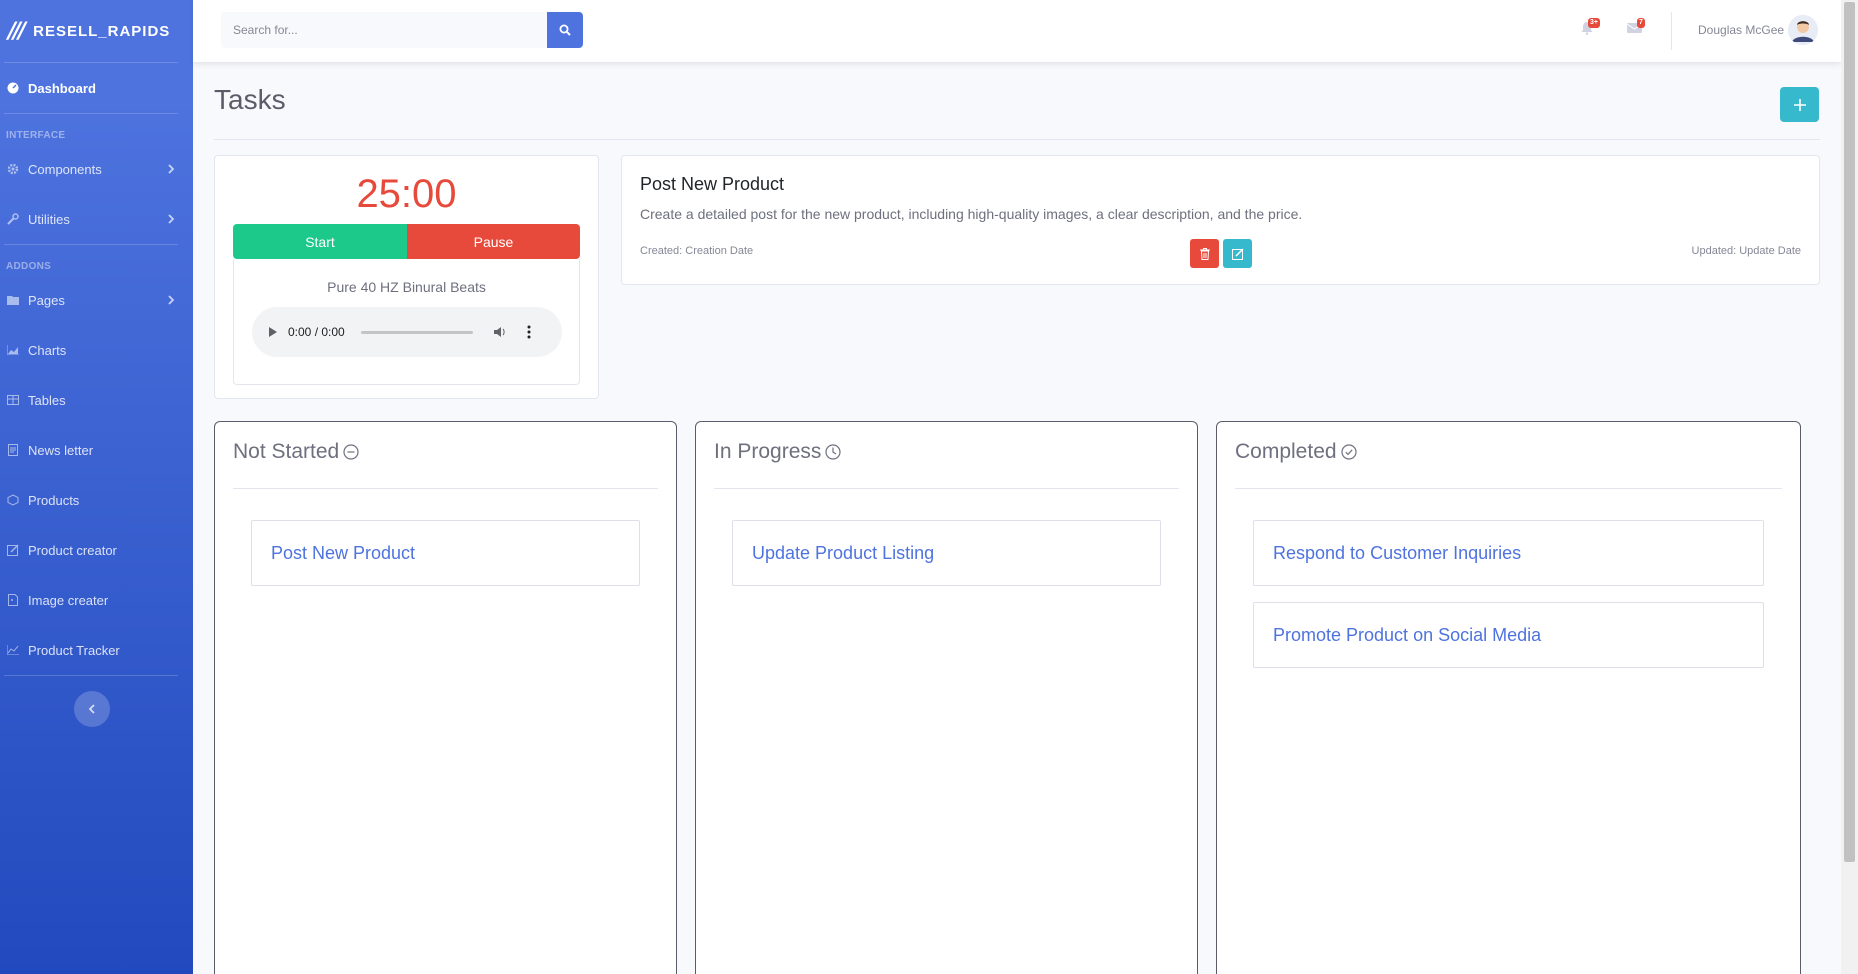  I want to click on tachometer-icon, so click(13, 88).